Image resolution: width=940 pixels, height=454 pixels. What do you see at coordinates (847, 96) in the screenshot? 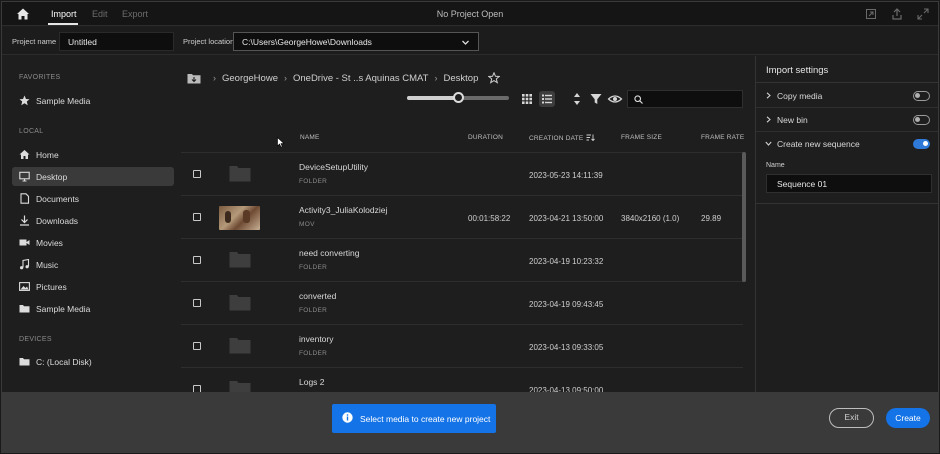
I see `copy-media-row: Copy media` at bounding box center [847, 96].